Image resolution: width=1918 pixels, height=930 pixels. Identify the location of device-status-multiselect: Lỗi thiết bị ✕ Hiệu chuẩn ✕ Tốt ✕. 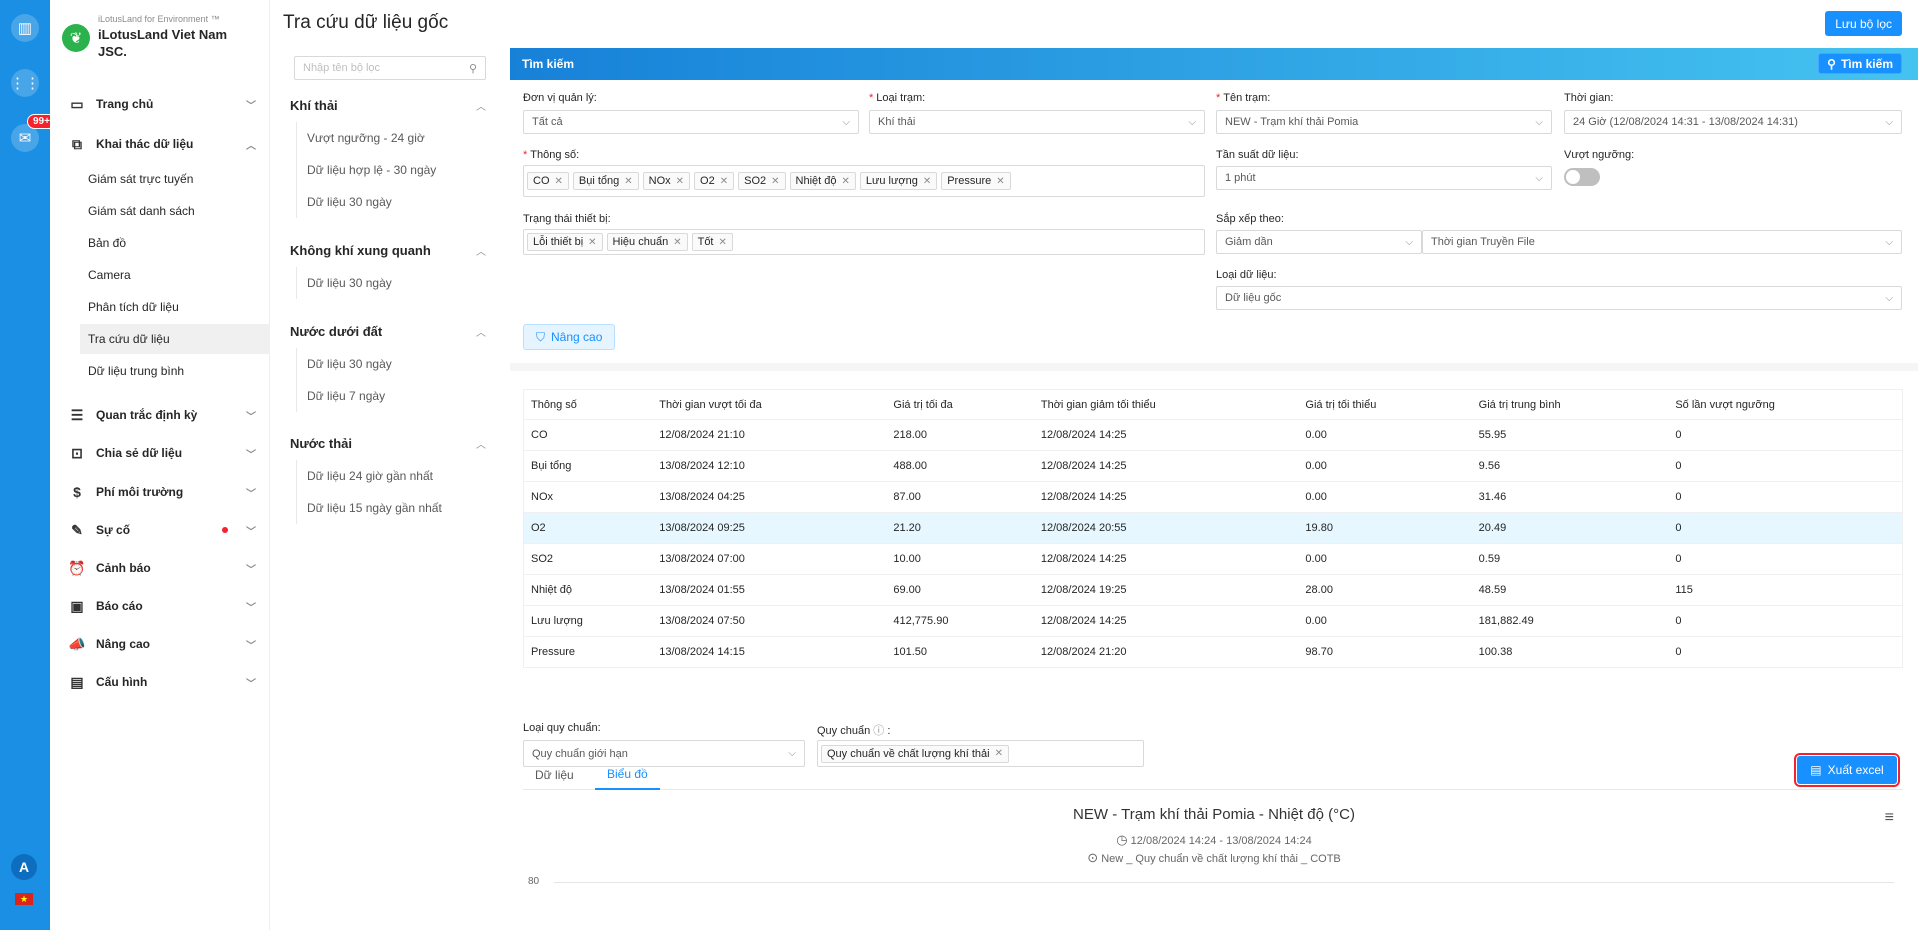
(864, 242).